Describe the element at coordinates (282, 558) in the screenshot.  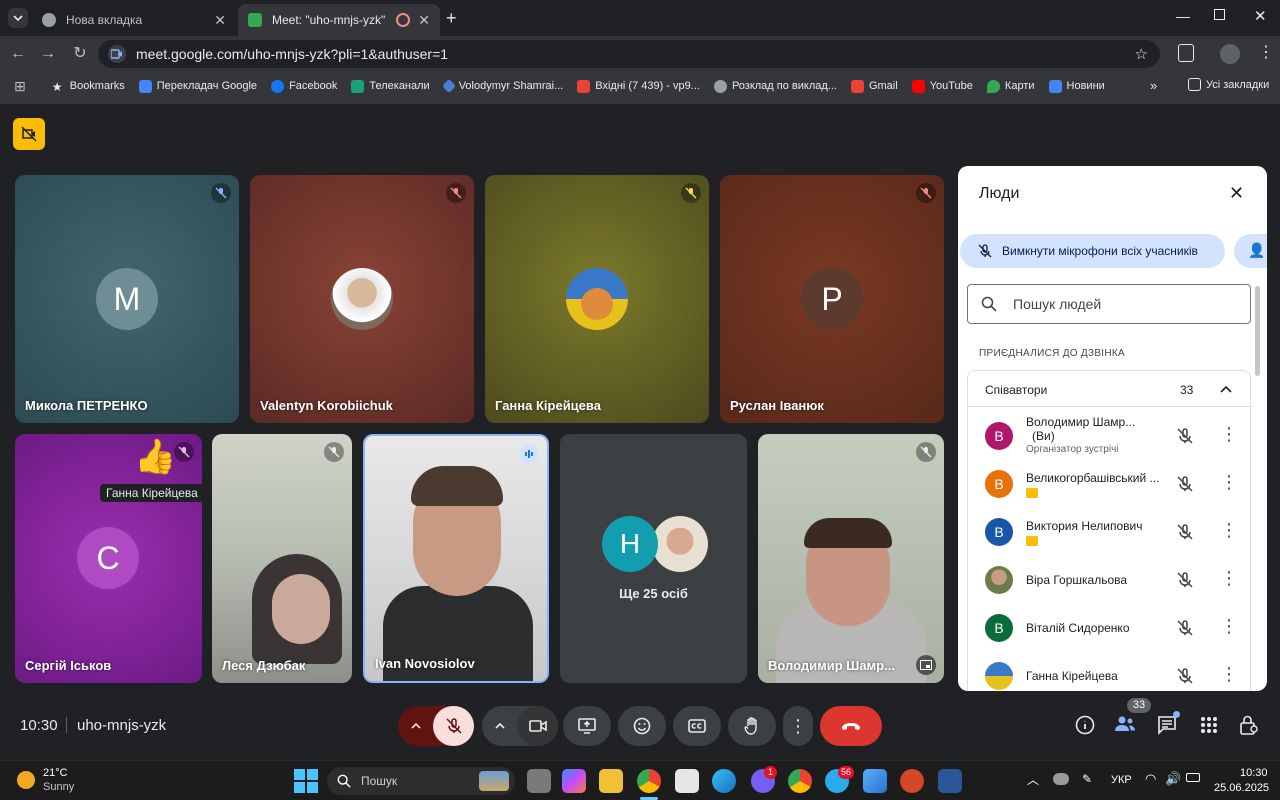
I see `participant-tile: Леся Дзюбак` at that location.